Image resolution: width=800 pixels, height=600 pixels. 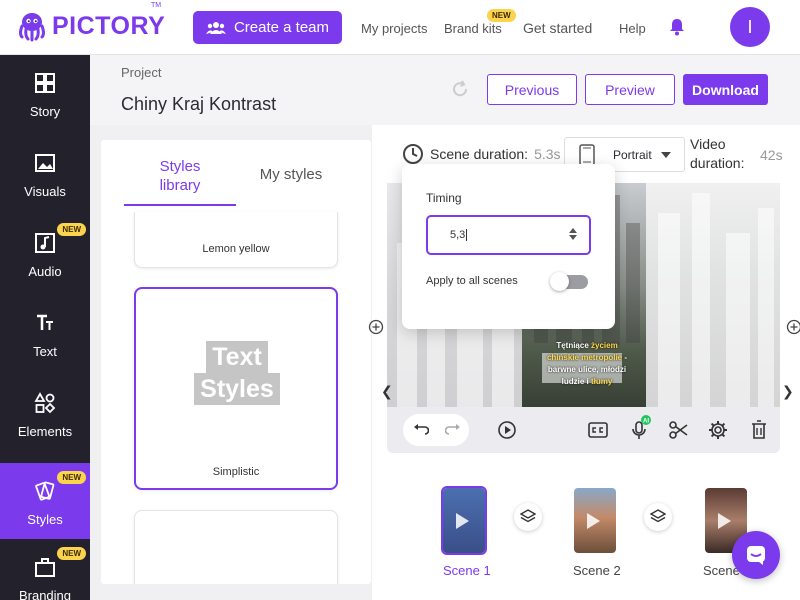 I want to click on preview-button: Preview, so click(x=630, y=89).